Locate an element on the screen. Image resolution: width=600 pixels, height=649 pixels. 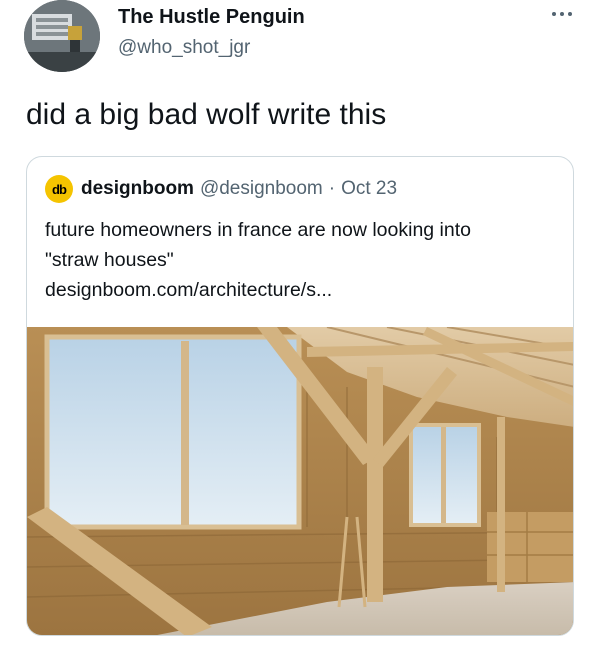
quote-header: db designboom @designboom · Oct 23 is located at coordinates (221, 189).